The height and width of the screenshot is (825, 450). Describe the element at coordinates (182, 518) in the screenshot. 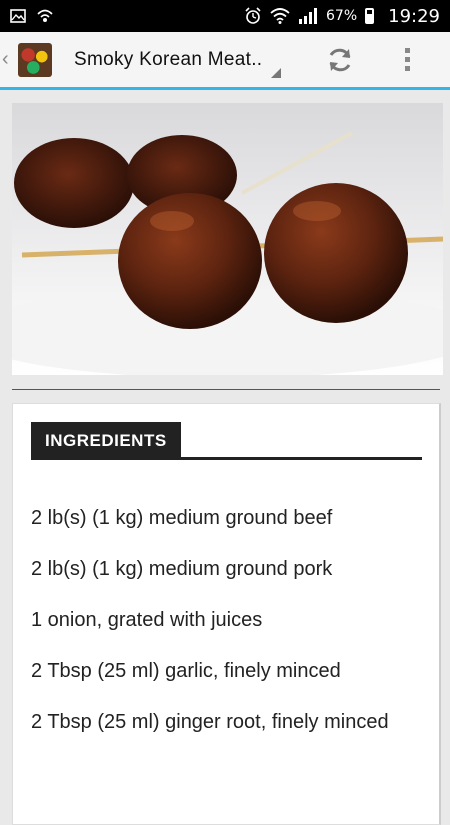

I see `ingredient-item: 2 lb(s) (1 kg) medium ground beef` at that location.